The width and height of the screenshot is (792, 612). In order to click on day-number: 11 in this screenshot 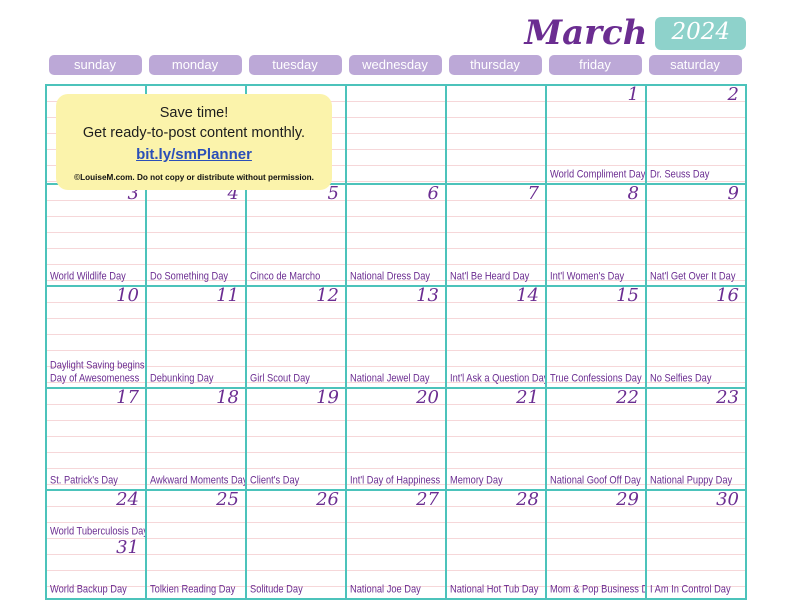, I will do `click(227, 296)`.